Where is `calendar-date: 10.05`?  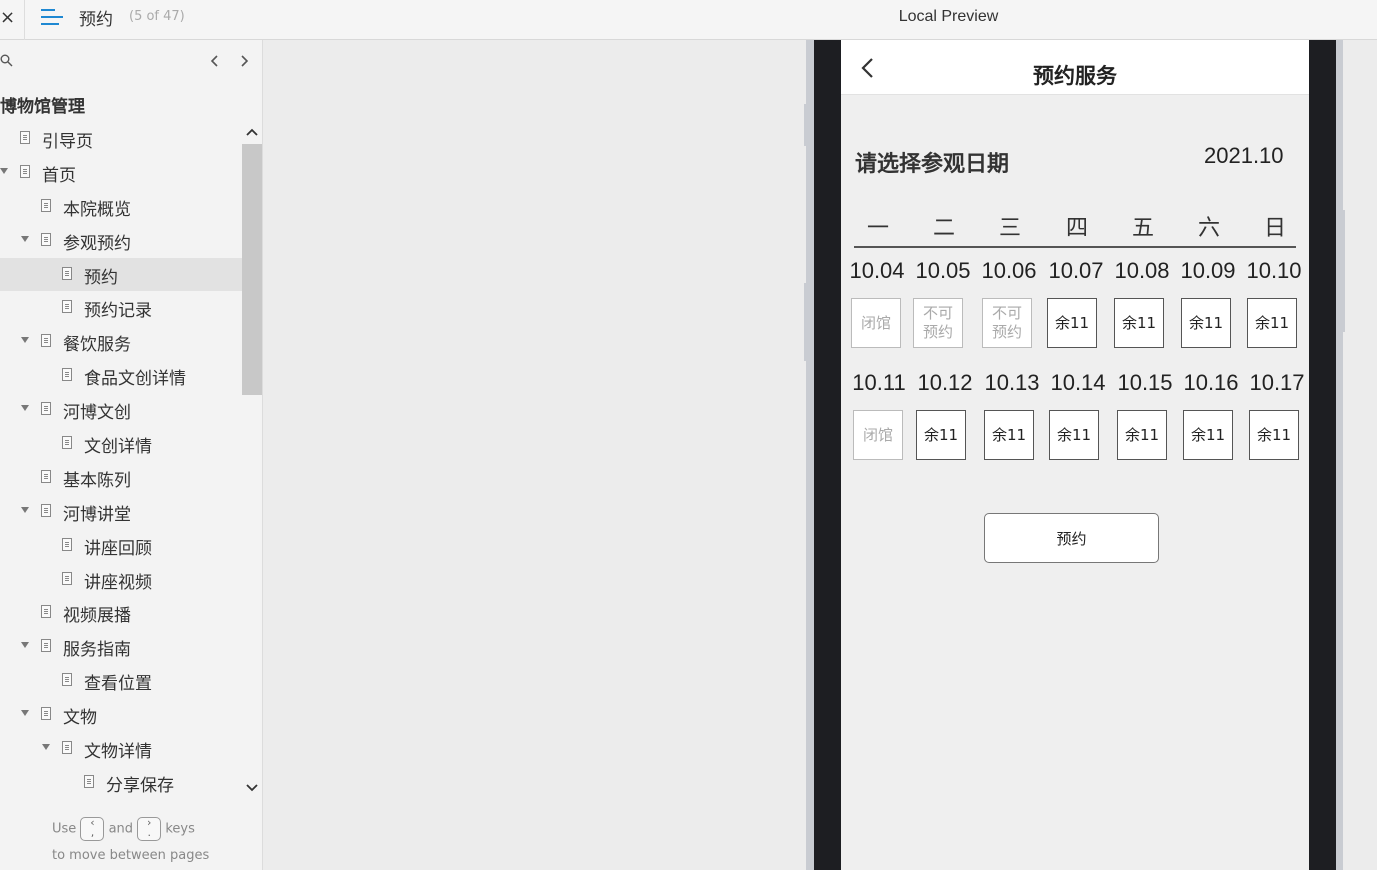
calendar-date: 10.05 is located at coordinates (943, 270).